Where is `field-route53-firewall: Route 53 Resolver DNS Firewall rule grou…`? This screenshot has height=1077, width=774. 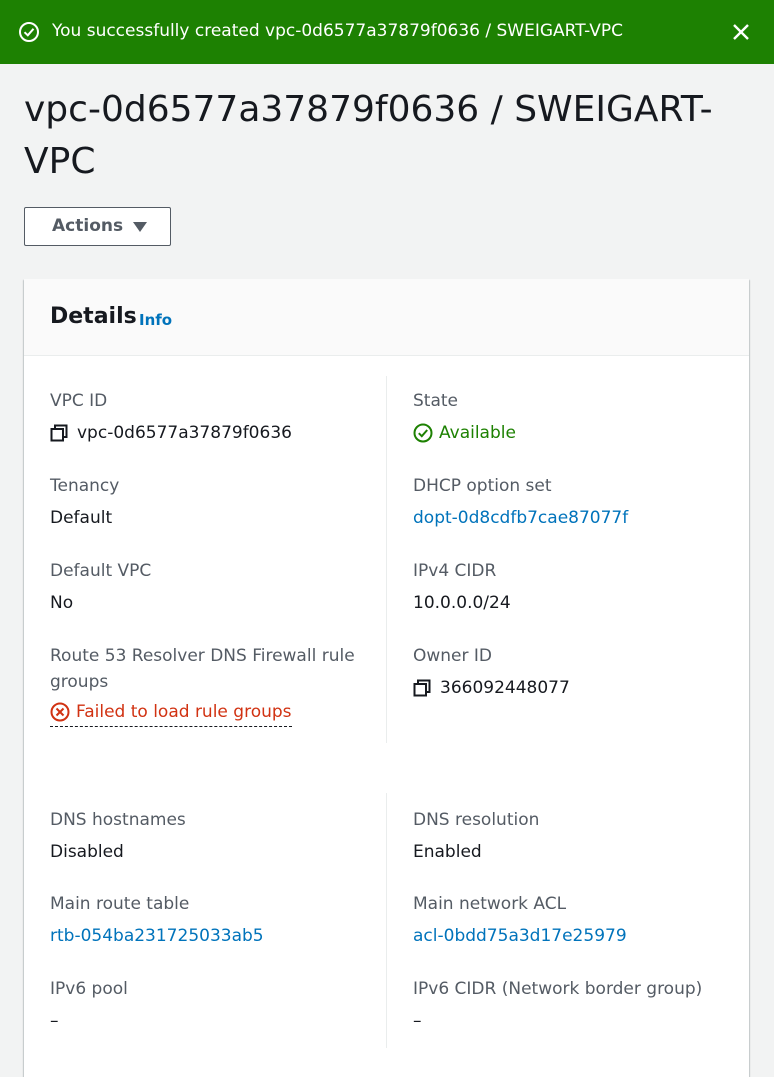 field-route53-firewall: Route 53 Resolver DNS Firewall rule grou… is located at coordinates (205, 685).